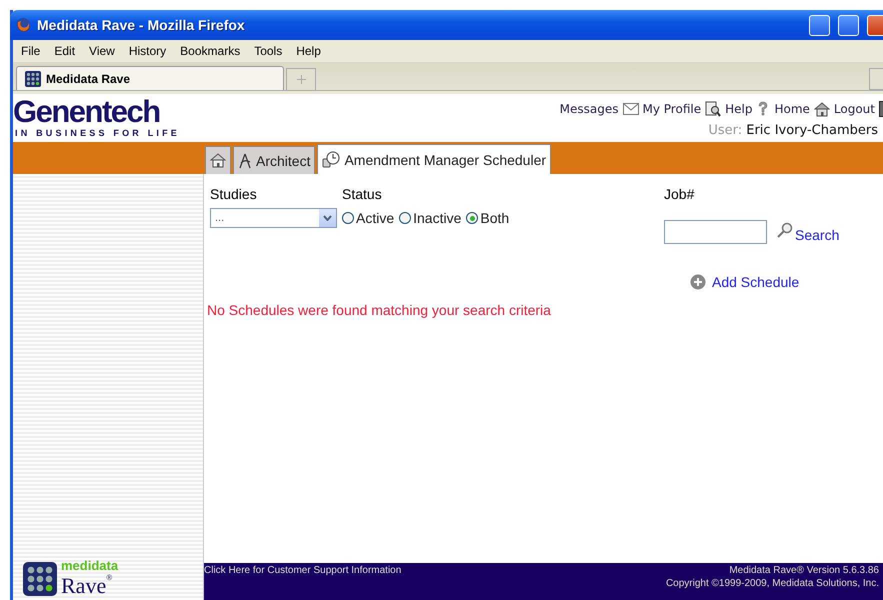 This screenshot has width=883, height=600. What do you see at coordinates (23, 25) in the screenshot?
I see `firefox-icon` at bounding box center [23, 25].